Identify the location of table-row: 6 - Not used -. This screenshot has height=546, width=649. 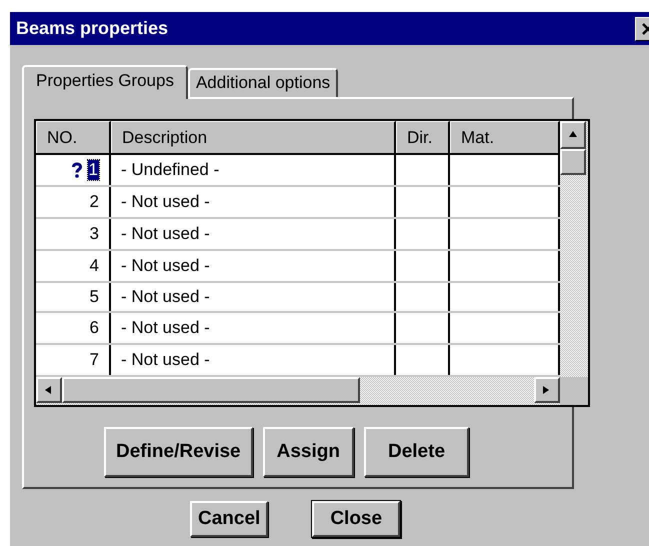
(298, 329).